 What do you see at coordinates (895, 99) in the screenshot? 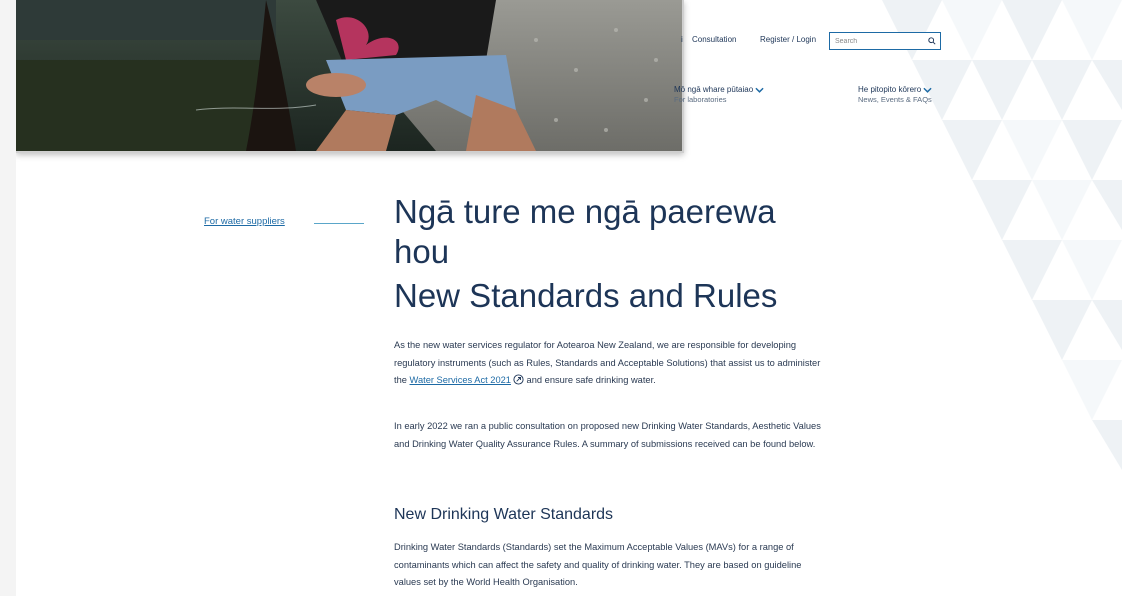
I see `menu-news-english-label: News, Events & FAQs` at bounding box center [895, 99].